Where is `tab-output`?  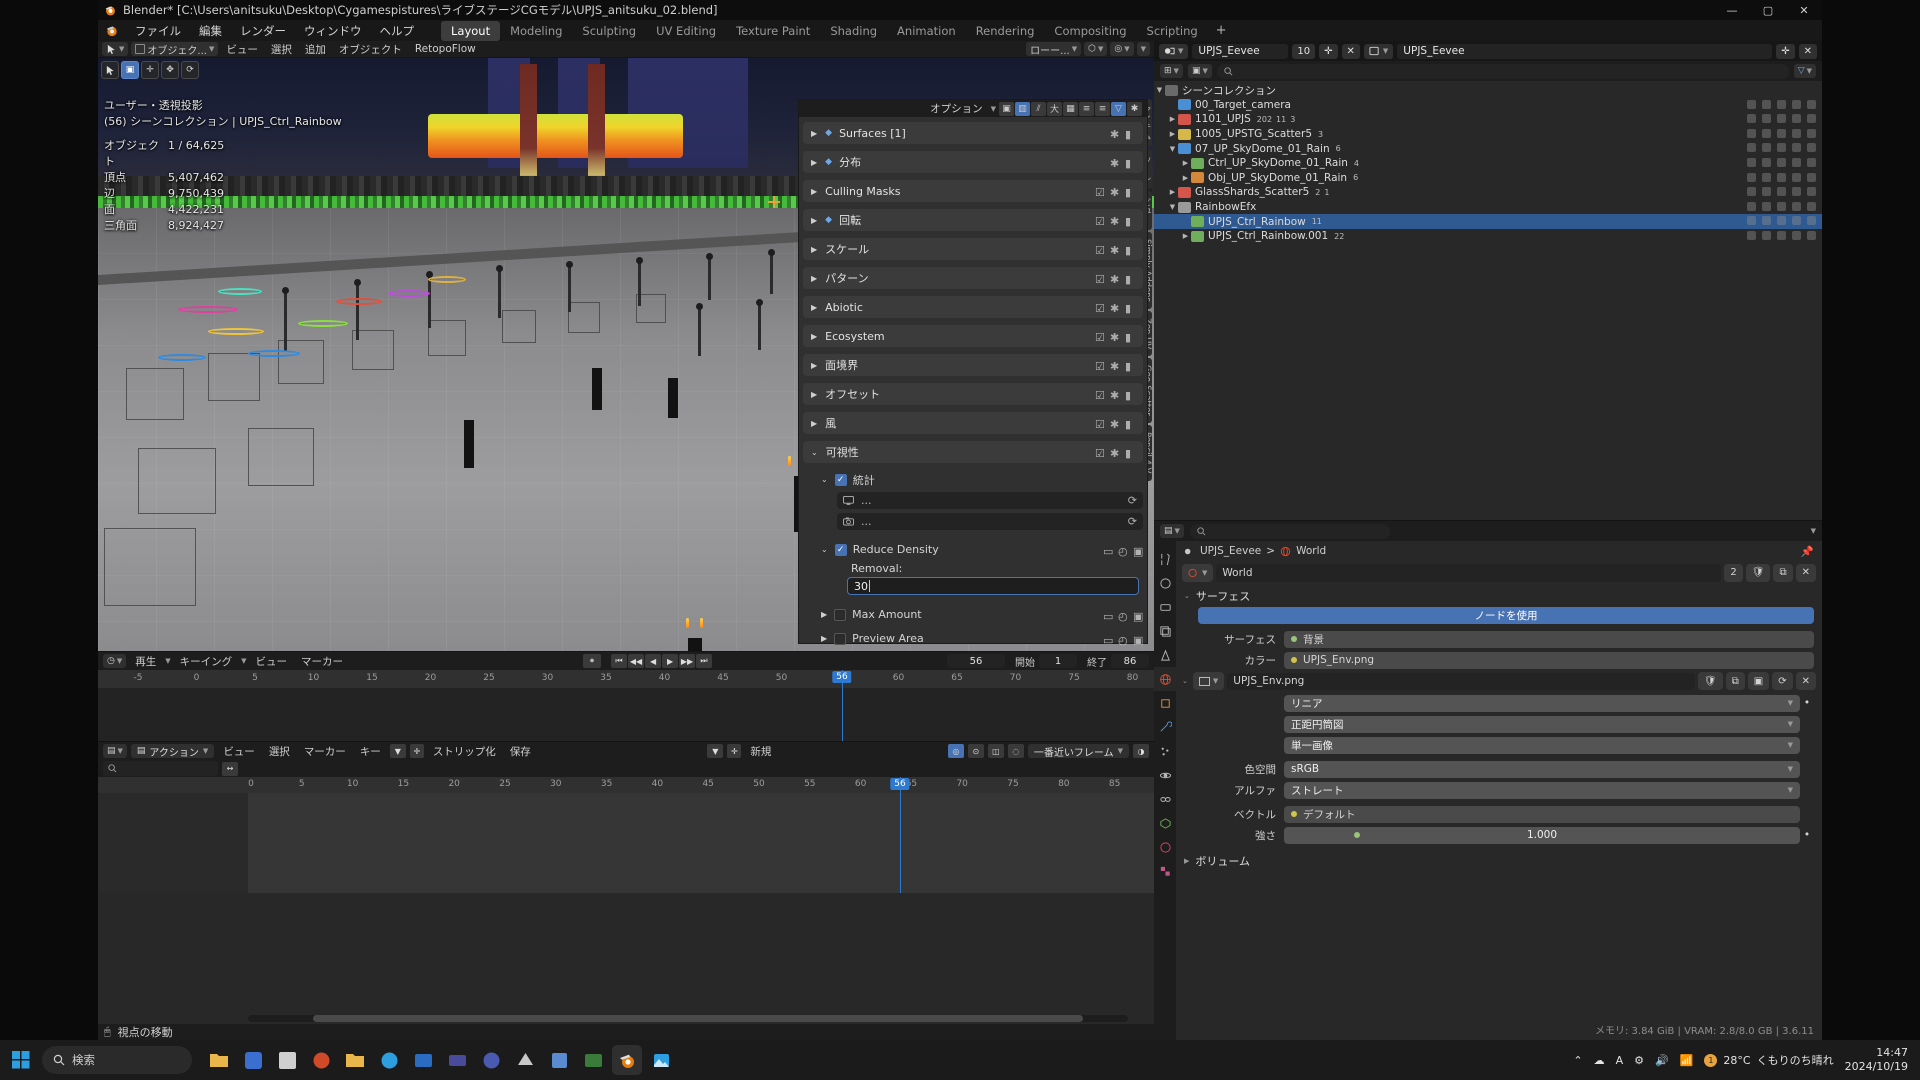
tab-output is located at coordinates (1165, 607).